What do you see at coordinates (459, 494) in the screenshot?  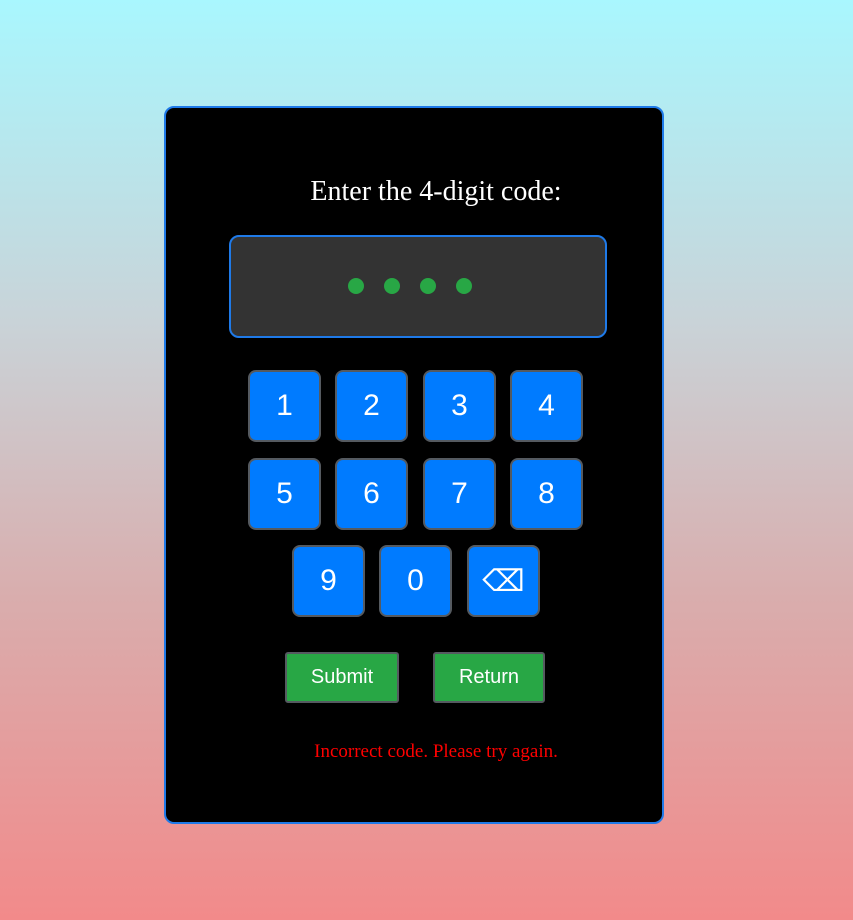 I see `key-7-button: 7` at bounding box center [459, 494].